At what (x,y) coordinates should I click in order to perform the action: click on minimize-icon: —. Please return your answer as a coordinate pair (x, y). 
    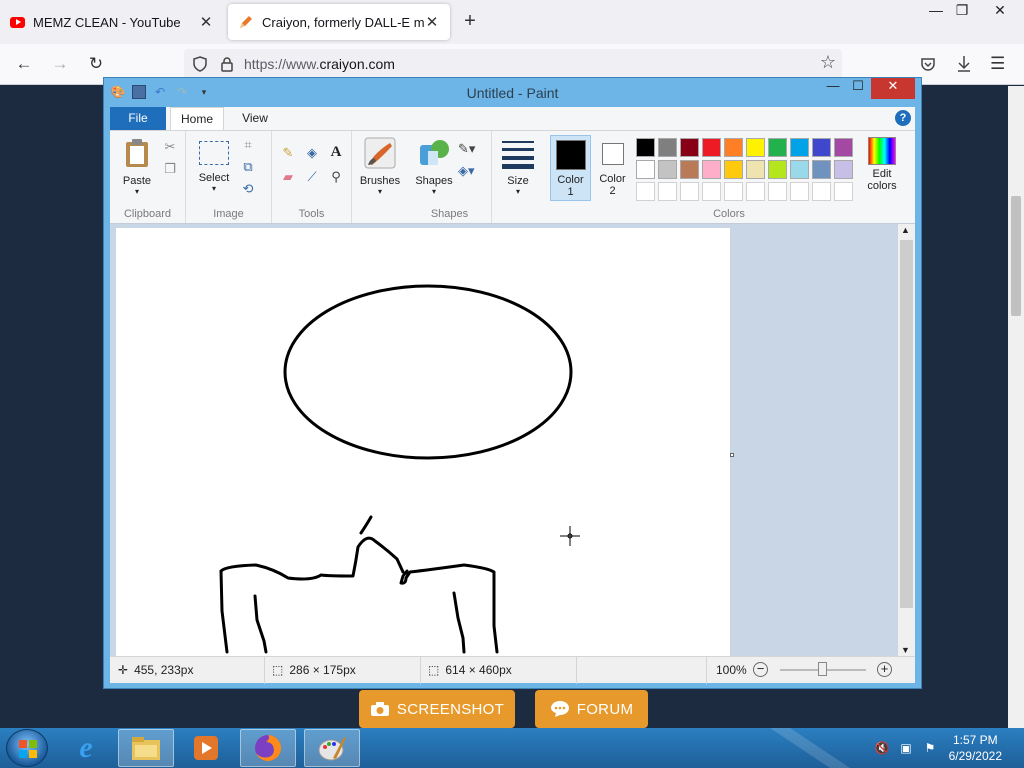
    Looking at the image, I should click on (936, 10).